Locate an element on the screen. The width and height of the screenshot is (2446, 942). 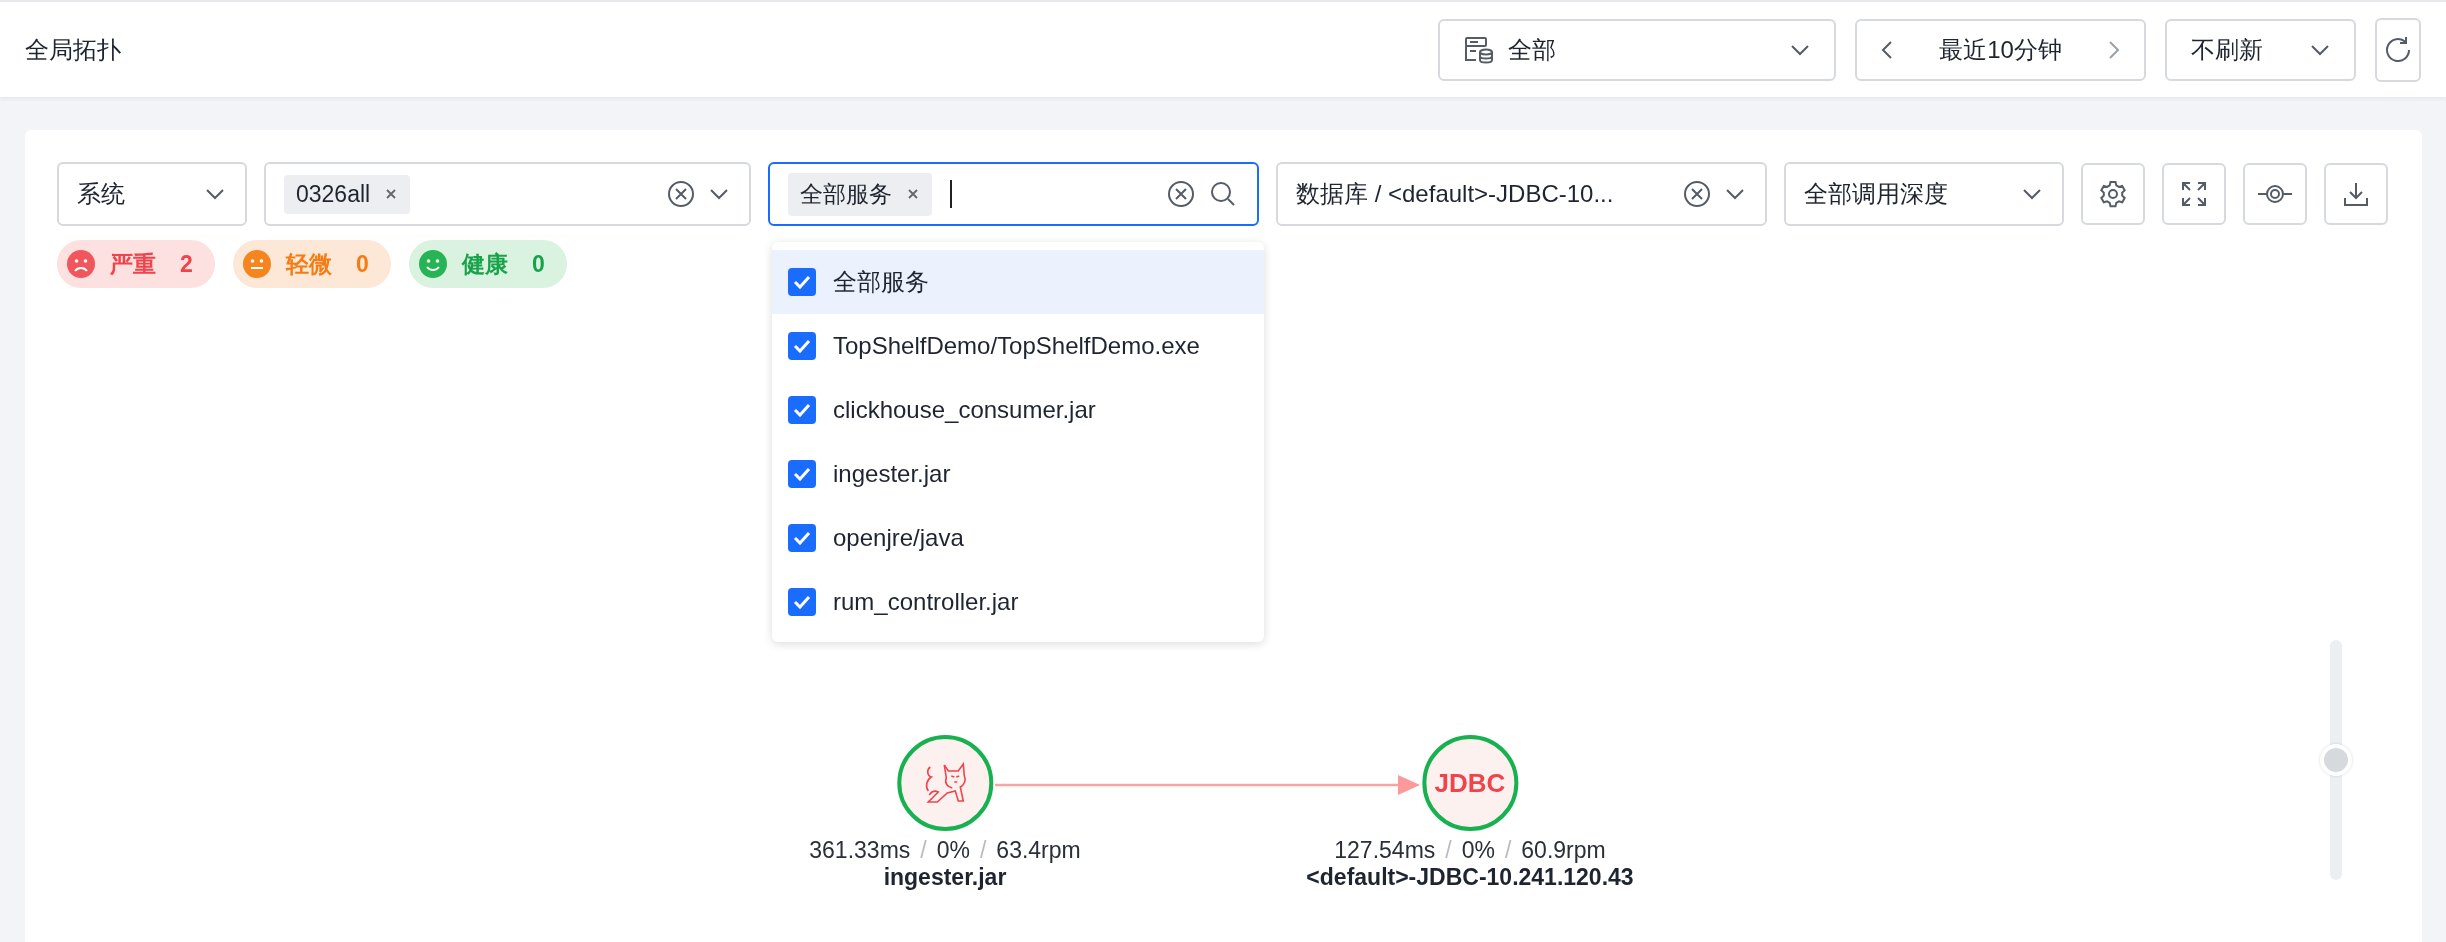
option-label: TopShelfDemo/TopShelfDemo.exe is located at coordinates (1016, 346).